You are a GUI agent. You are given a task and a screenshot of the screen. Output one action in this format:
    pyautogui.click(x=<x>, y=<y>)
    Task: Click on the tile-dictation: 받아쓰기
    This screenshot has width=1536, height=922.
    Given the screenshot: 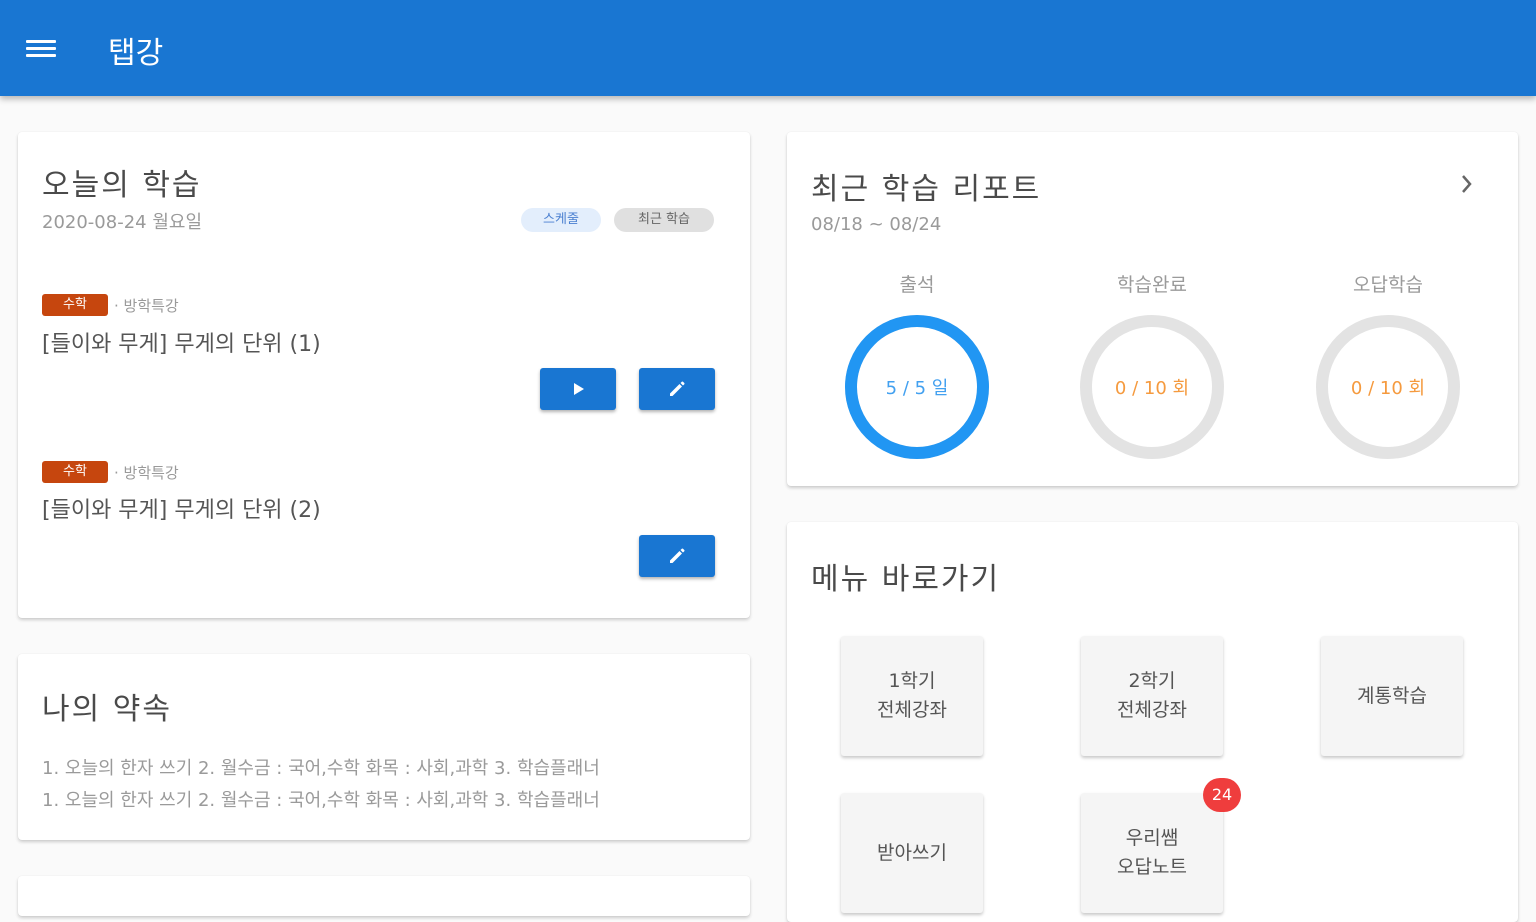 What is the action you would take?
    pyautogui.click(x=912, y=853)
    